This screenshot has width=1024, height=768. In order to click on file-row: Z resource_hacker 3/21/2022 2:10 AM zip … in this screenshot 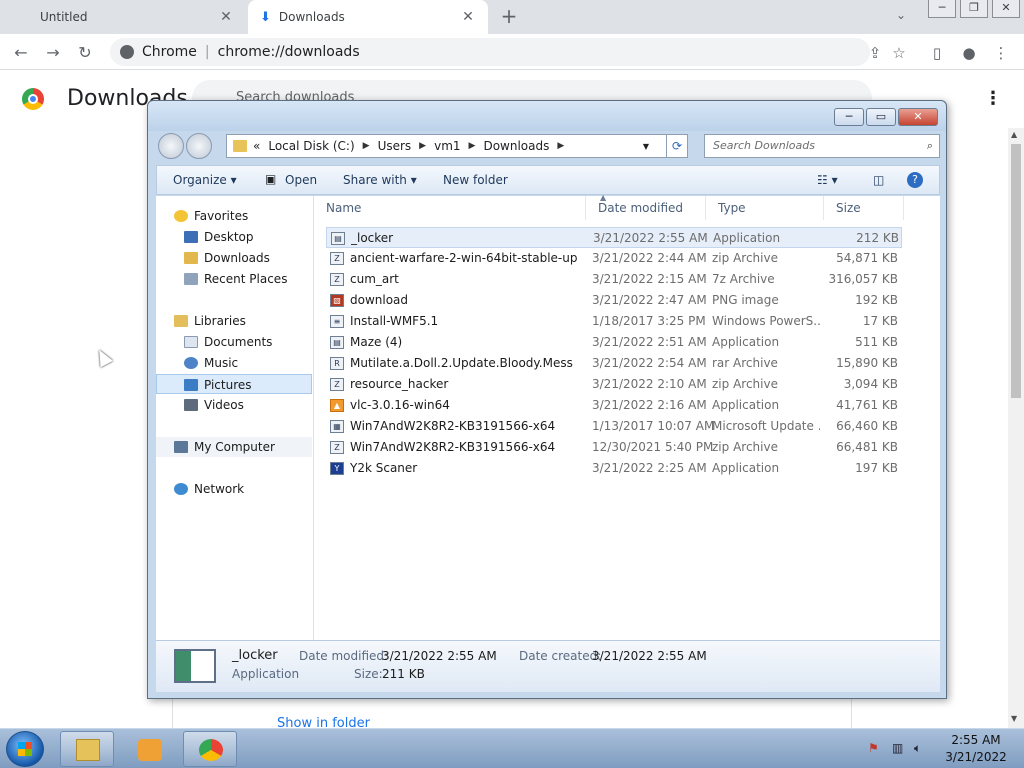, I will do `click(614, 384)`.